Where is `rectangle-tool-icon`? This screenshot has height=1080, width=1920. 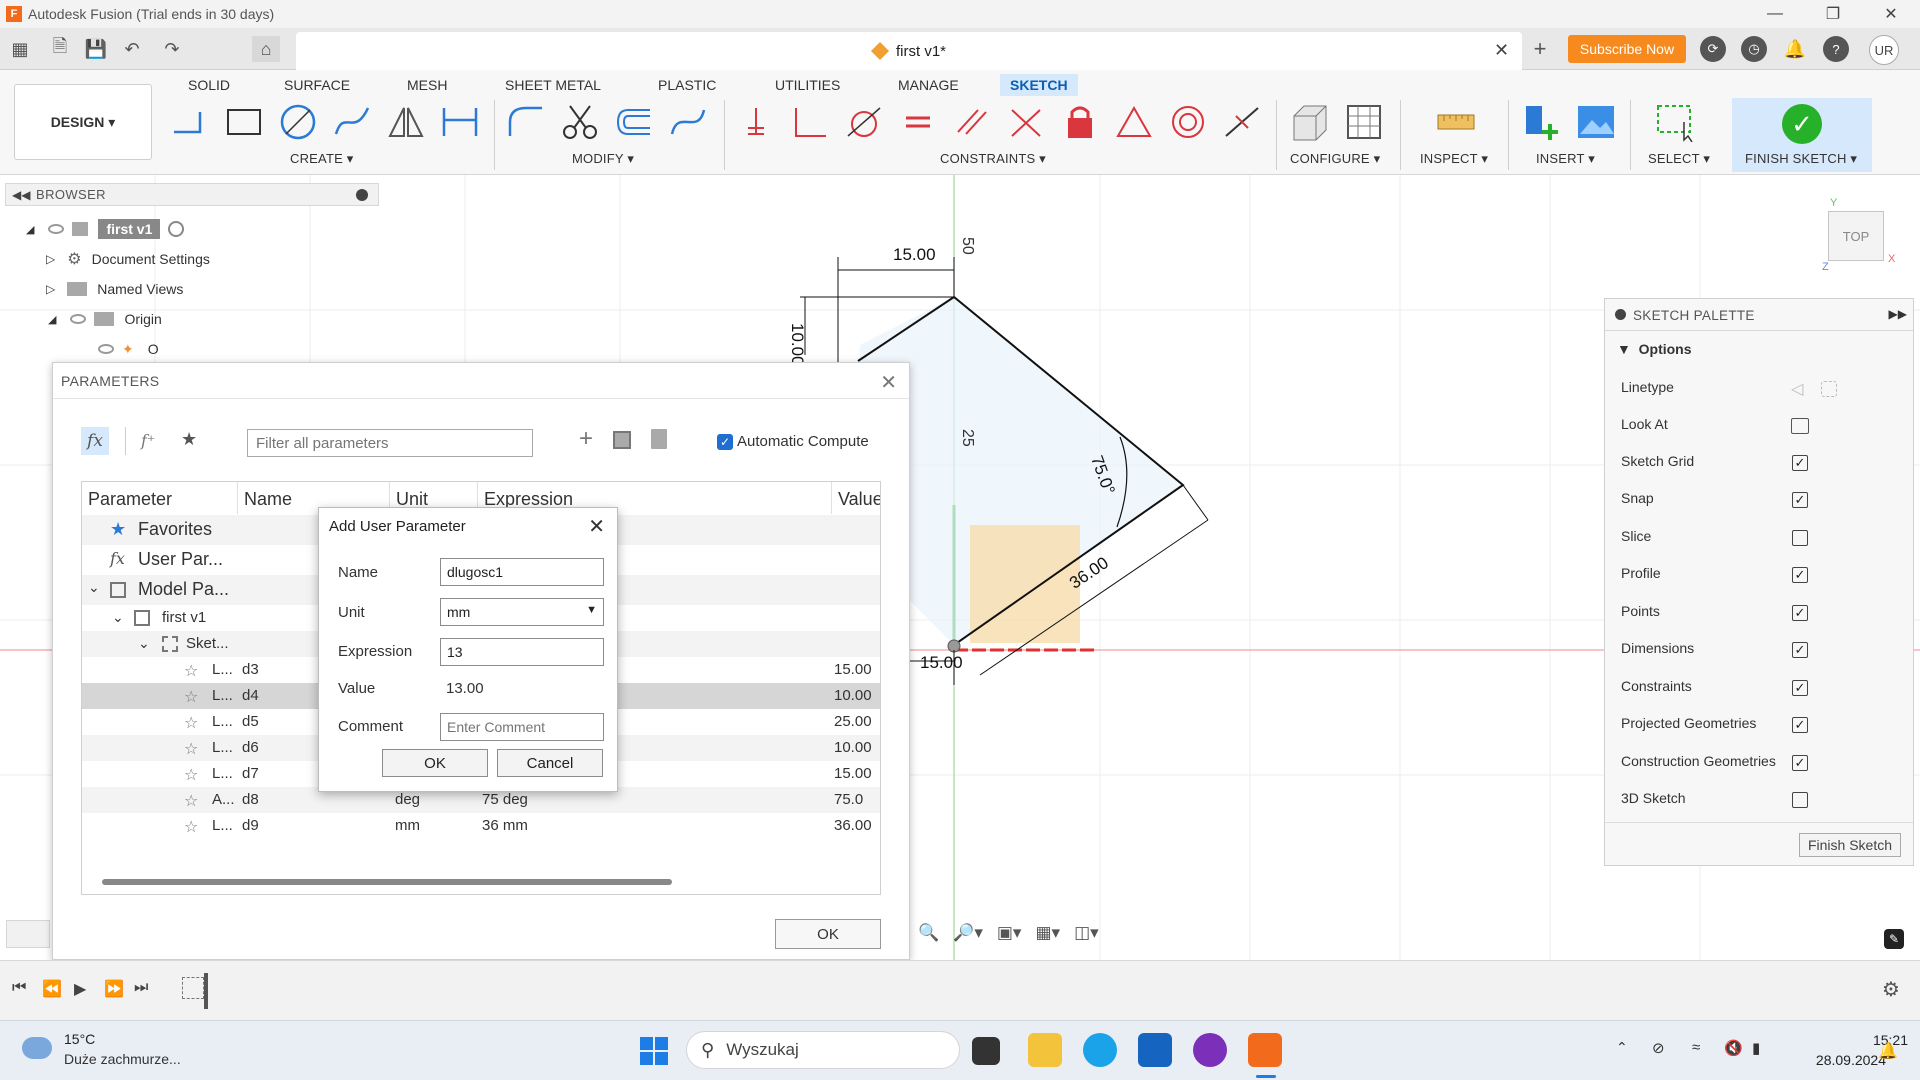 rectangle-tool-icon is located at coordinates (244, 122).